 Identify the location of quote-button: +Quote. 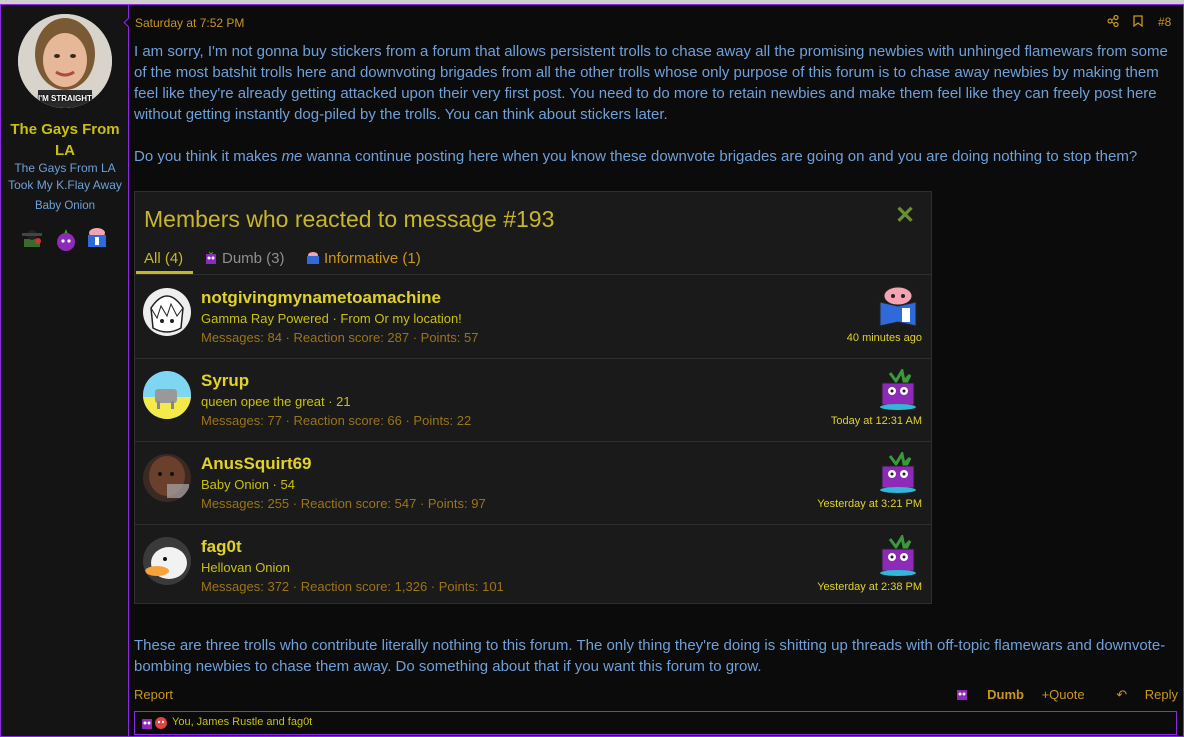
(1063, 694).